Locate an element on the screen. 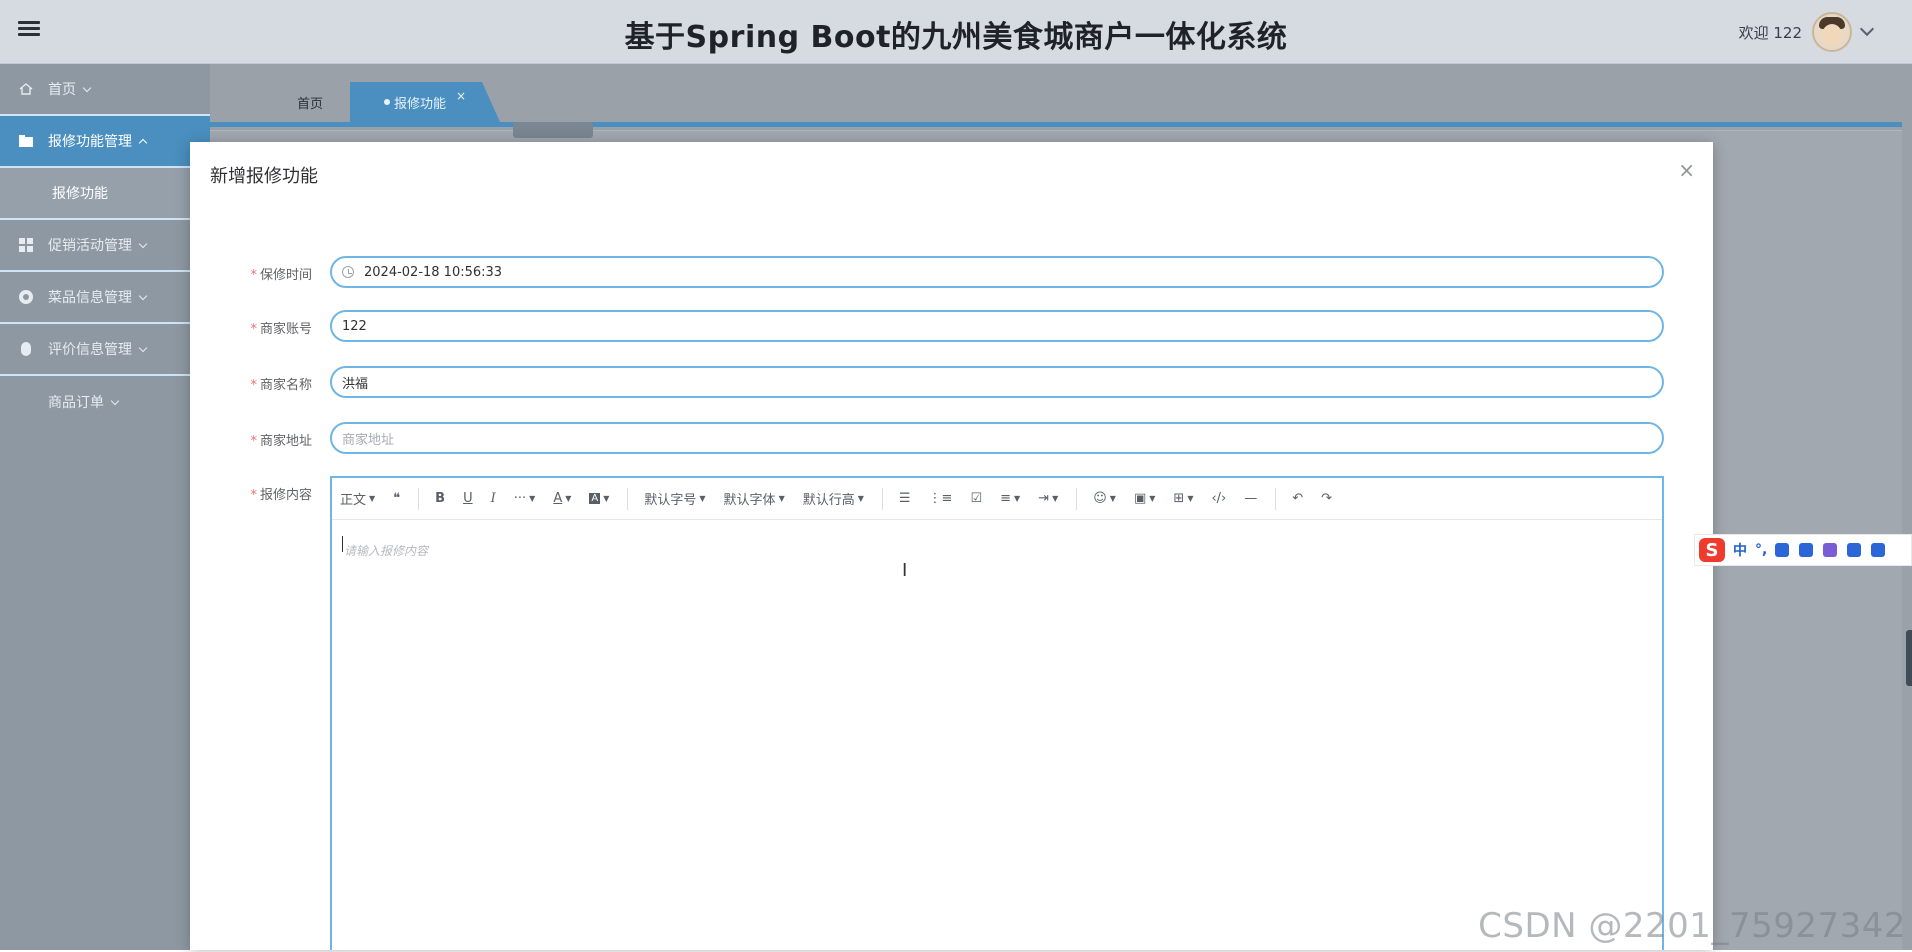 The image size is (1912, 952). field-label: * 保修时间 is located at coordinates (281, 275).